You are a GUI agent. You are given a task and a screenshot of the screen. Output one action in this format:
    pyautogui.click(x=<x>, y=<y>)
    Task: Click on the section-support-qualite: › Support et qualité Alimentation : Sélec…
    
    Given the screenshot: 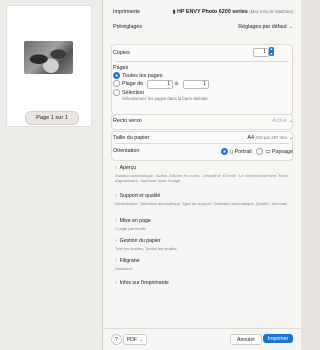 What is the action you would take?
    pyautogui.click(x=204, y=199)
    